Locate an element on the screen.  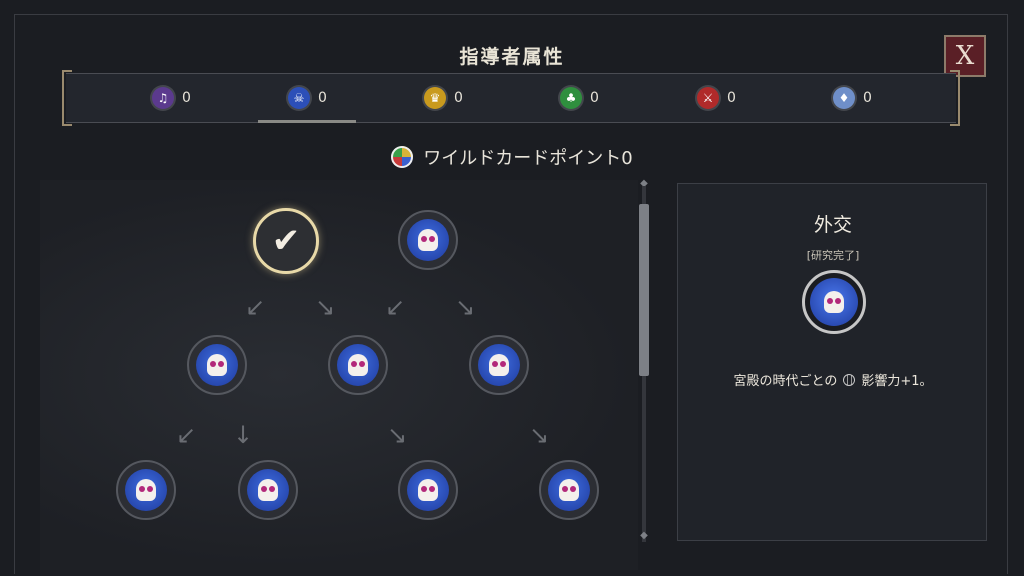
skill-node-completed: ✔ is located at coordinates (286, 241).